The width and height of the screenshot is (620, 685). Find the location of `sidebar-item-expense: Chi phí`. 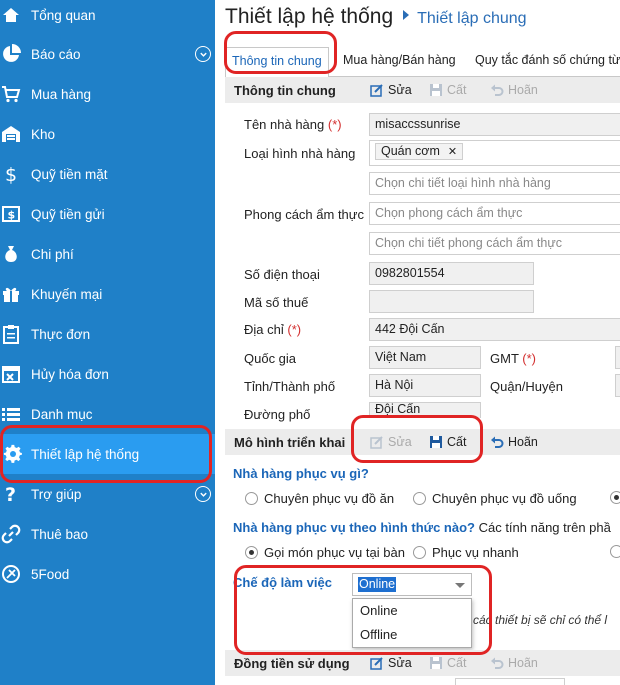

sidebar-item-expense: Chi phí is located at coordinates (107, 254).